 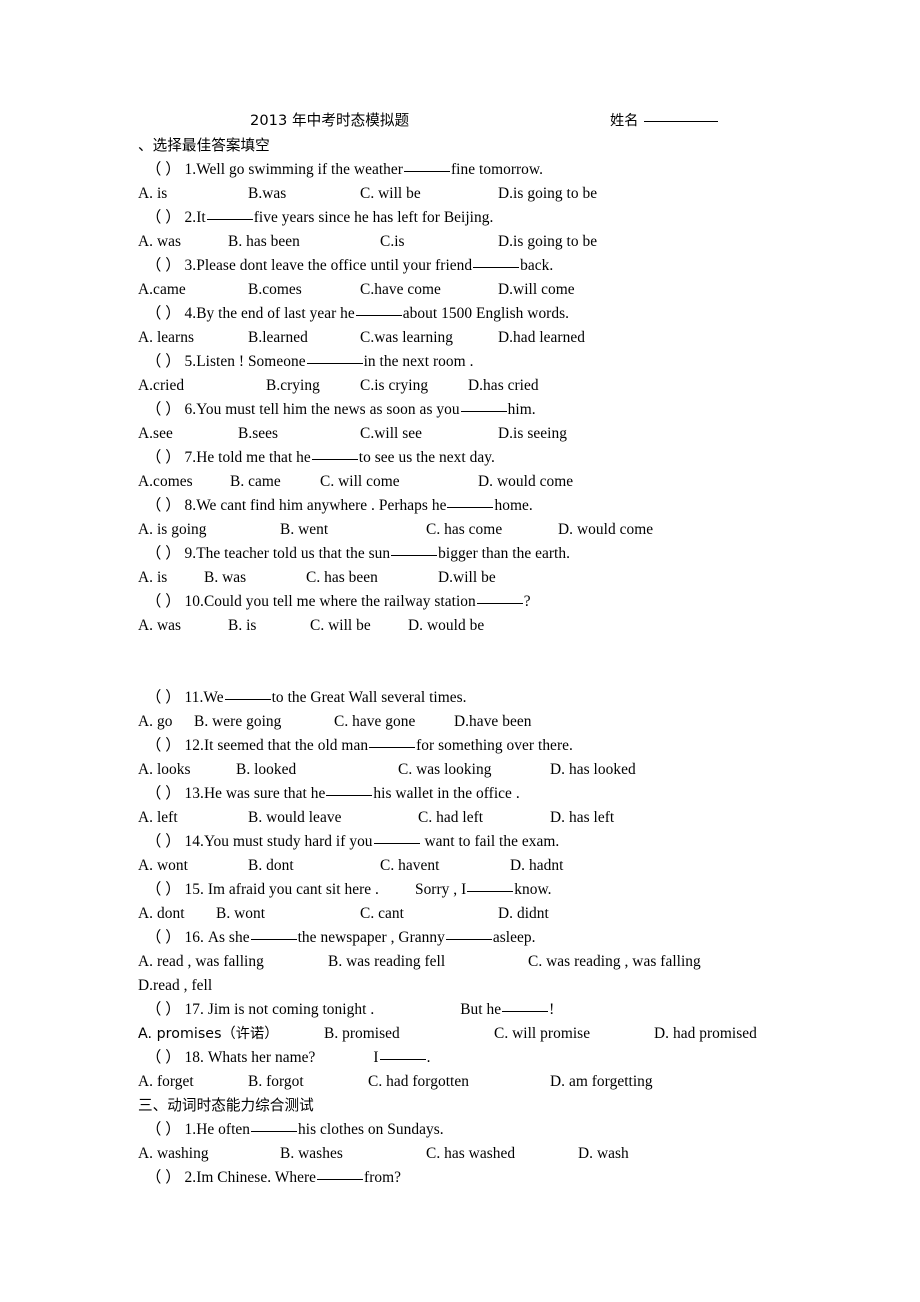 What do you see at coordinates (353, 530) in the screenshot?
I see `option-b: B. went` at bounding box center [353, 530].